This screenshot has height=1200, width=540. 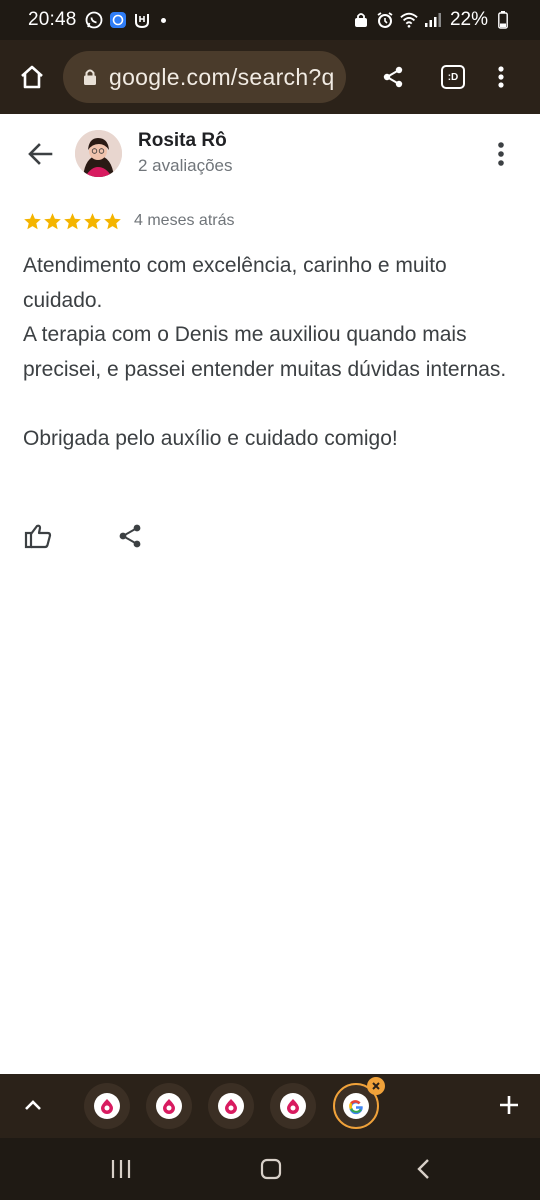 What do you see at coordinates (376, 1086) in the screenshot?
I see `close-tab-icon` at bounding box center [376, 1086].